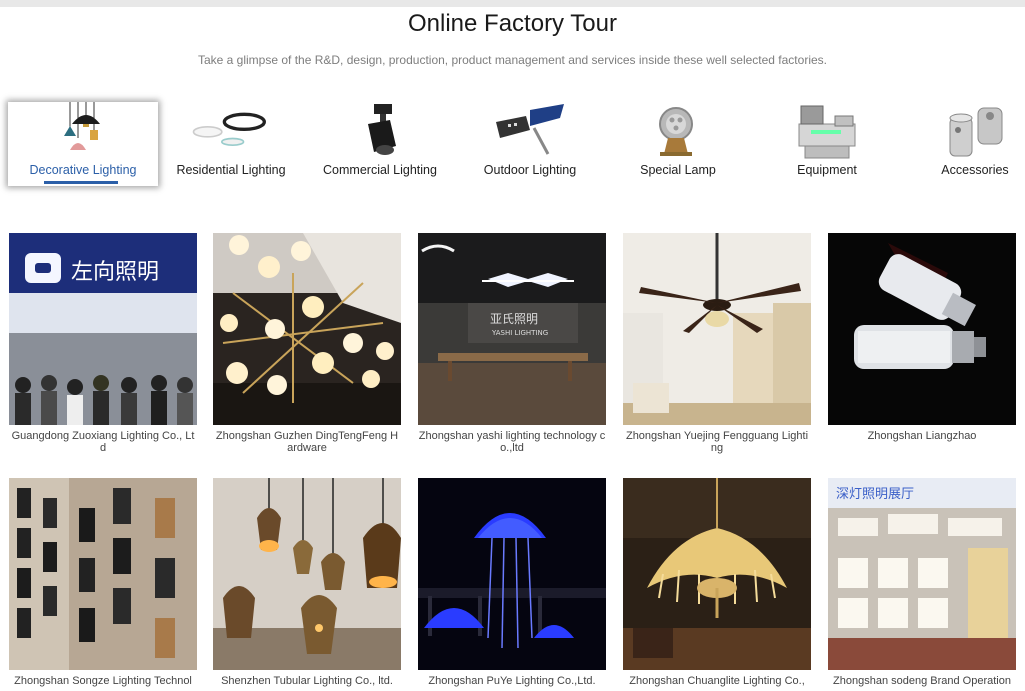  What do you see at coordinates (115, 272) in the screenshot?
I see `sign-text: 左向照明` at bounding box center [115, 272].